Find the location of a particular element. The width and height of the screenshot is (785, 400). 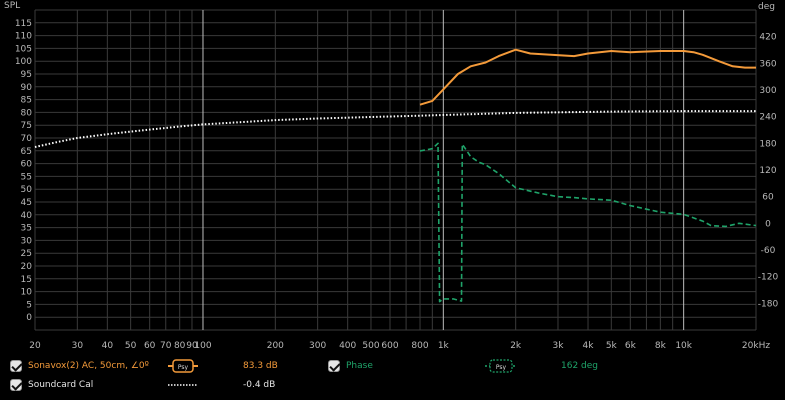

y-left-tick-label: 10 is located at coordinates (27, 293).